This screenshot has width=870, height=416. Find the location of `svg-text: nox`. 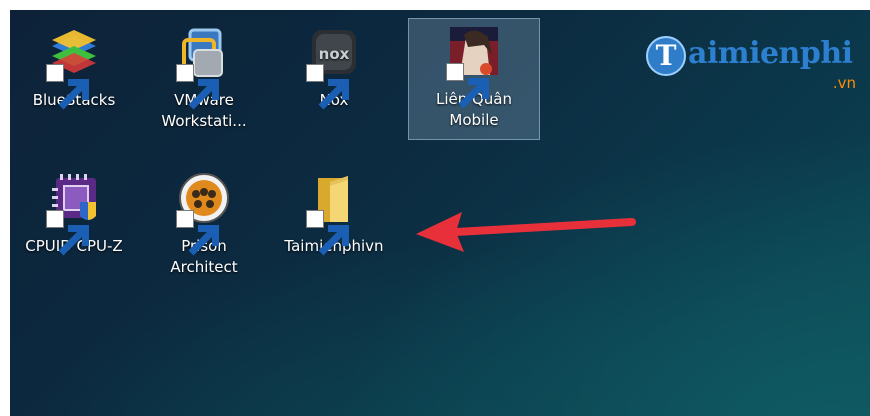

svg-text: nox is located at coordinates (334, 54).